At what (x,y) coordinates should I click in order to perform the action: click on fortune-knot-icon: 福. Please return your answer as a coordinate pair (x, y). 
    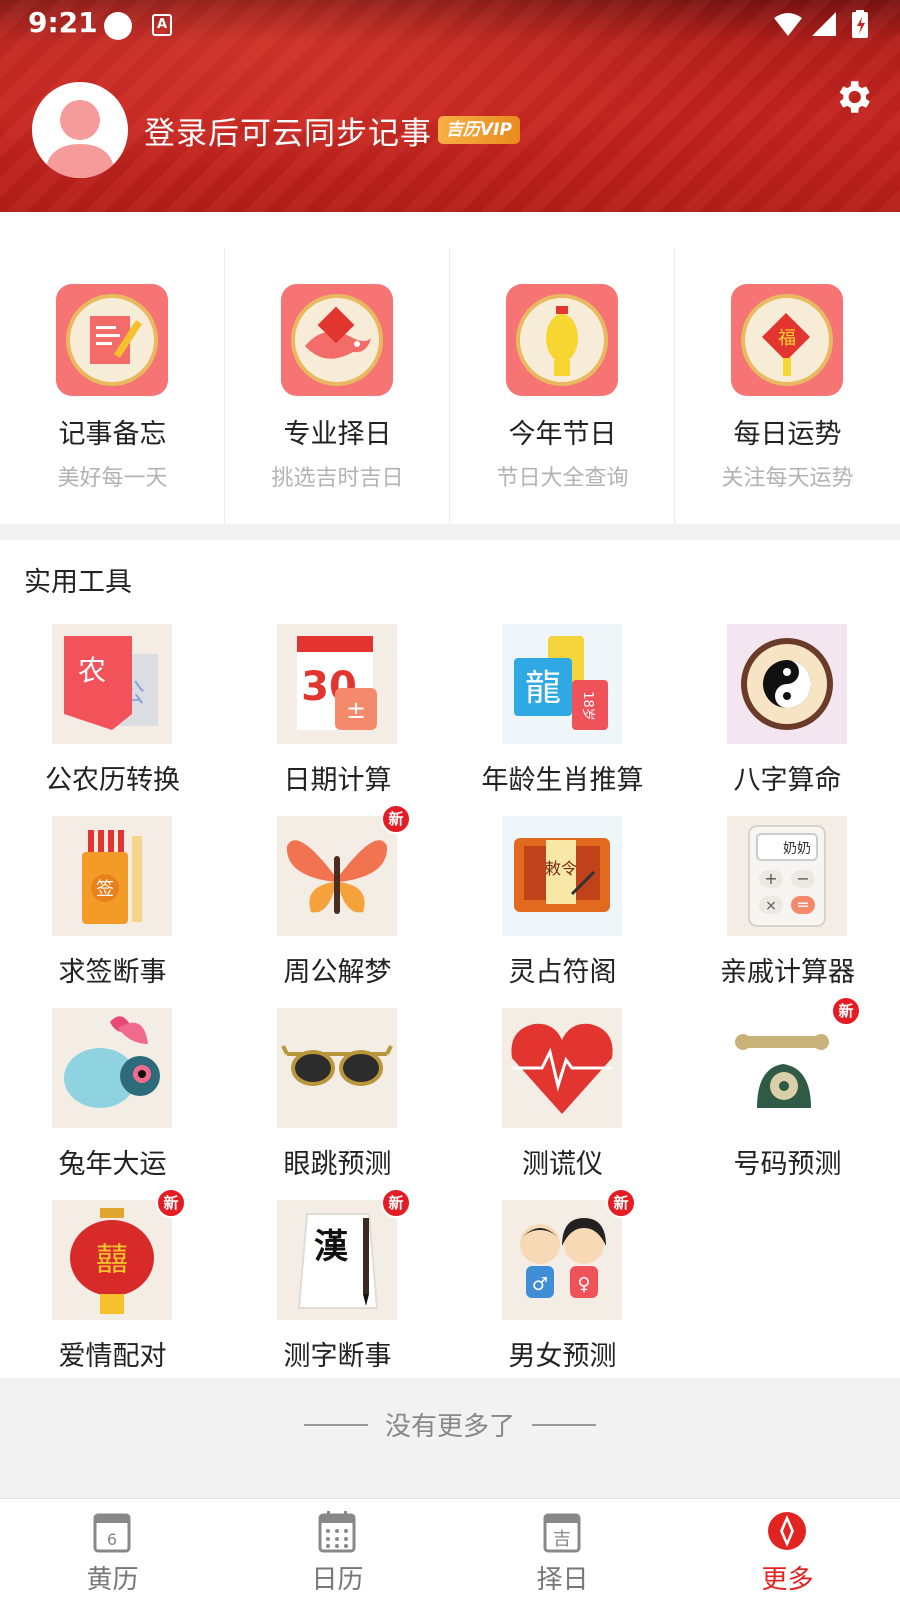
    Looking at the image, I should click on (787, 340).